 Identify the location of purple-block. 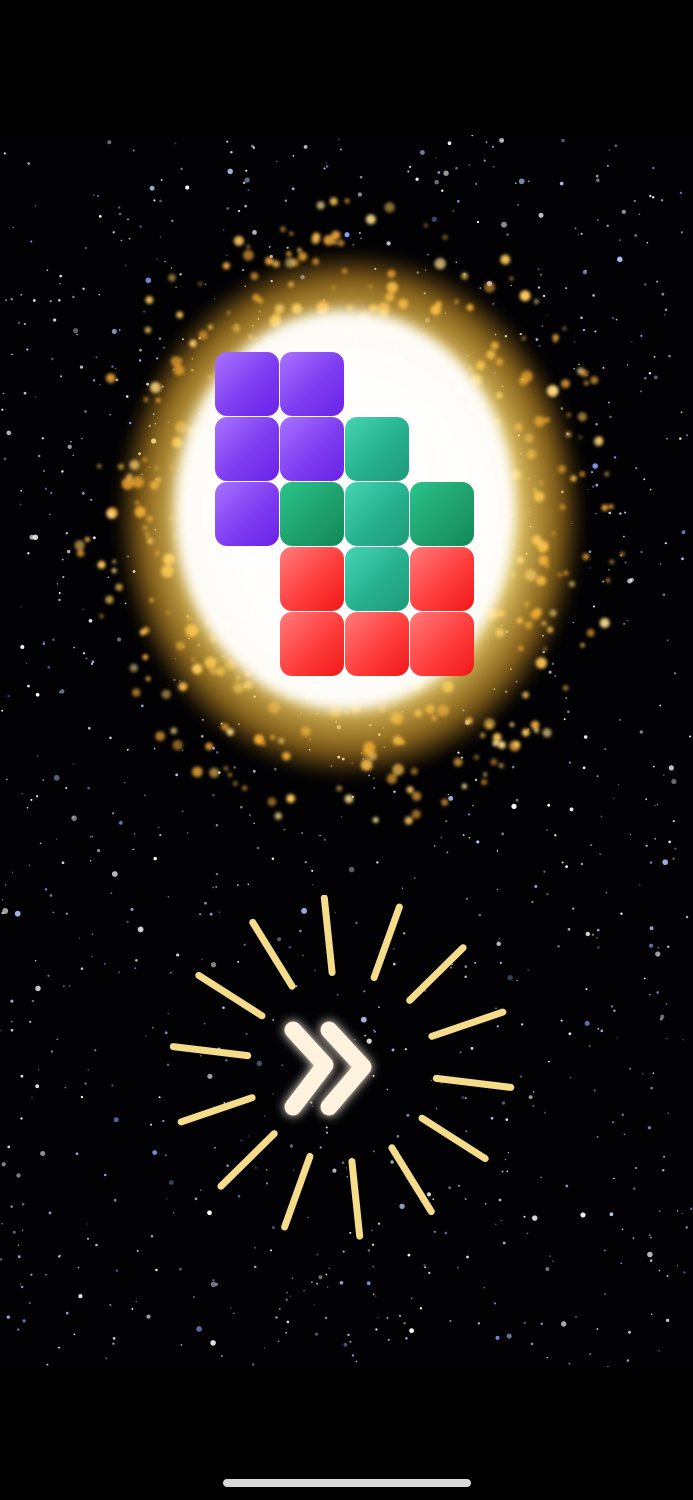
(247, 449).